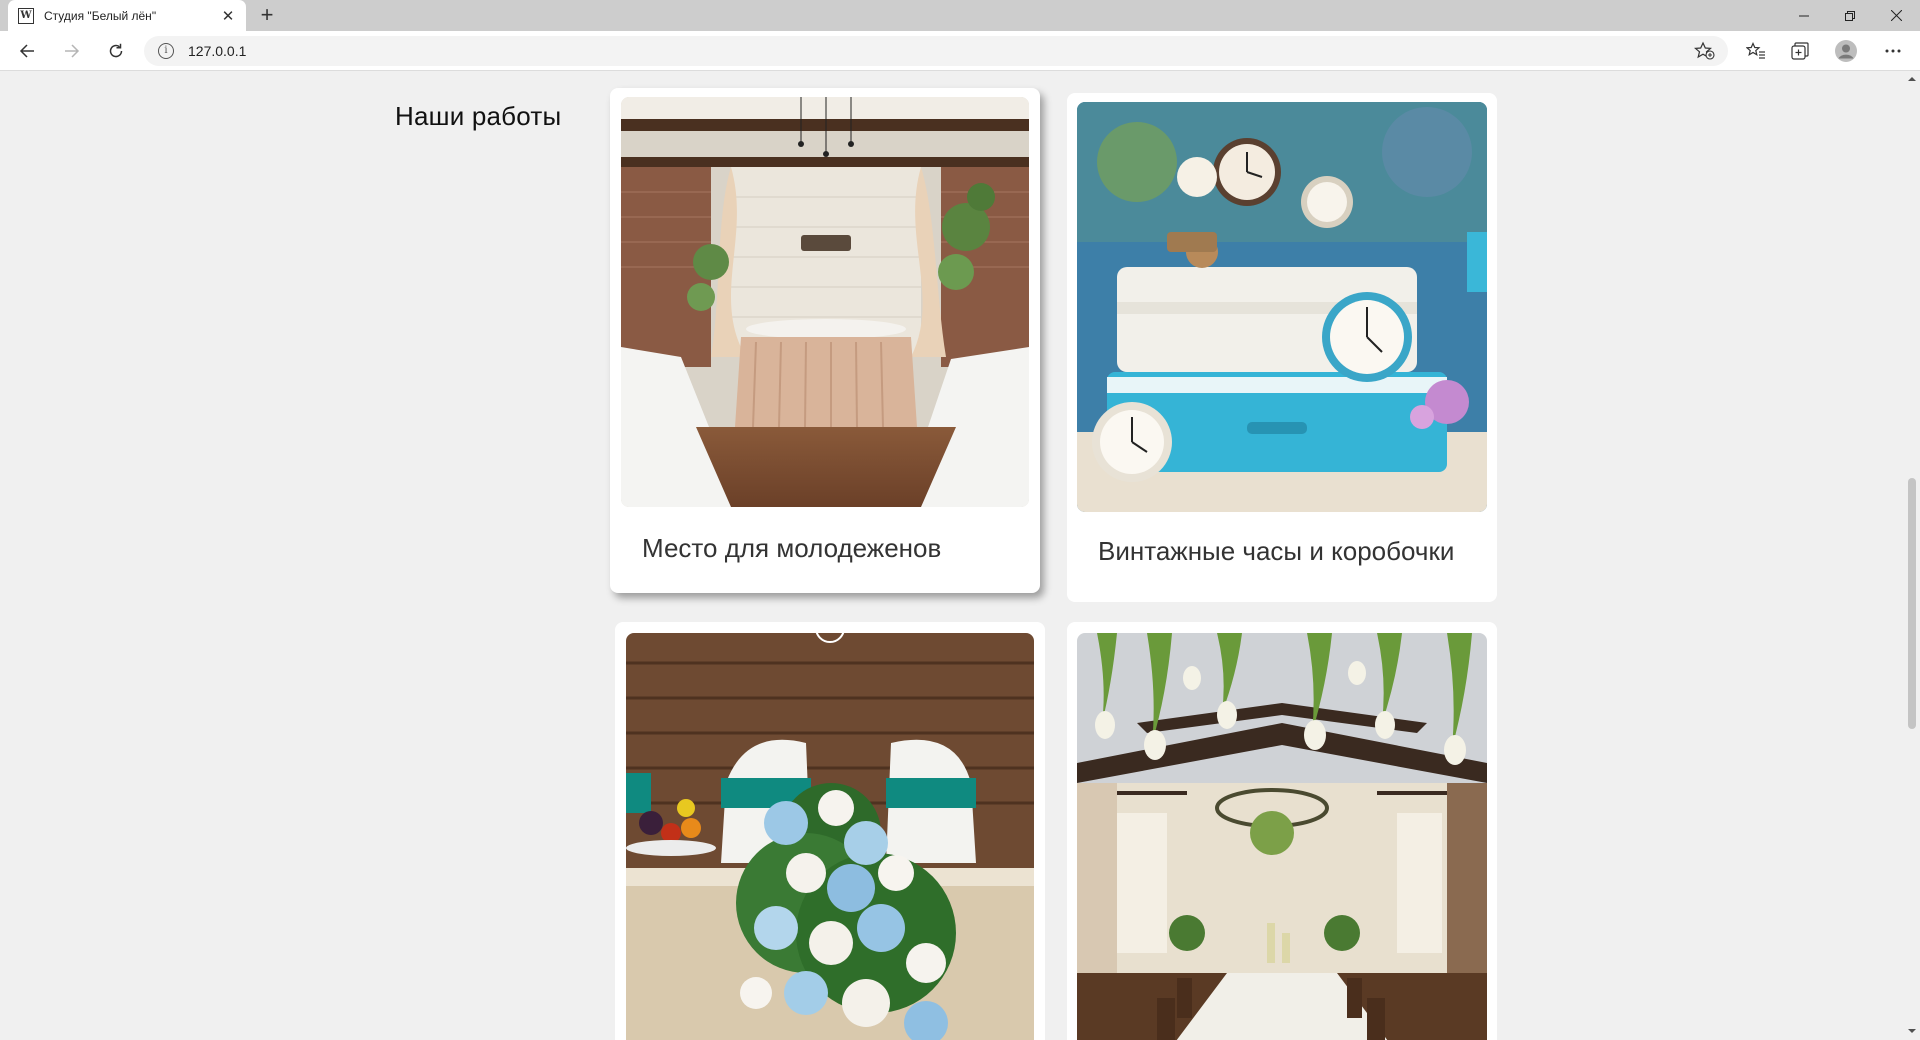  I want to click on card-photo-vintage-clocks, so click(1282, 307).